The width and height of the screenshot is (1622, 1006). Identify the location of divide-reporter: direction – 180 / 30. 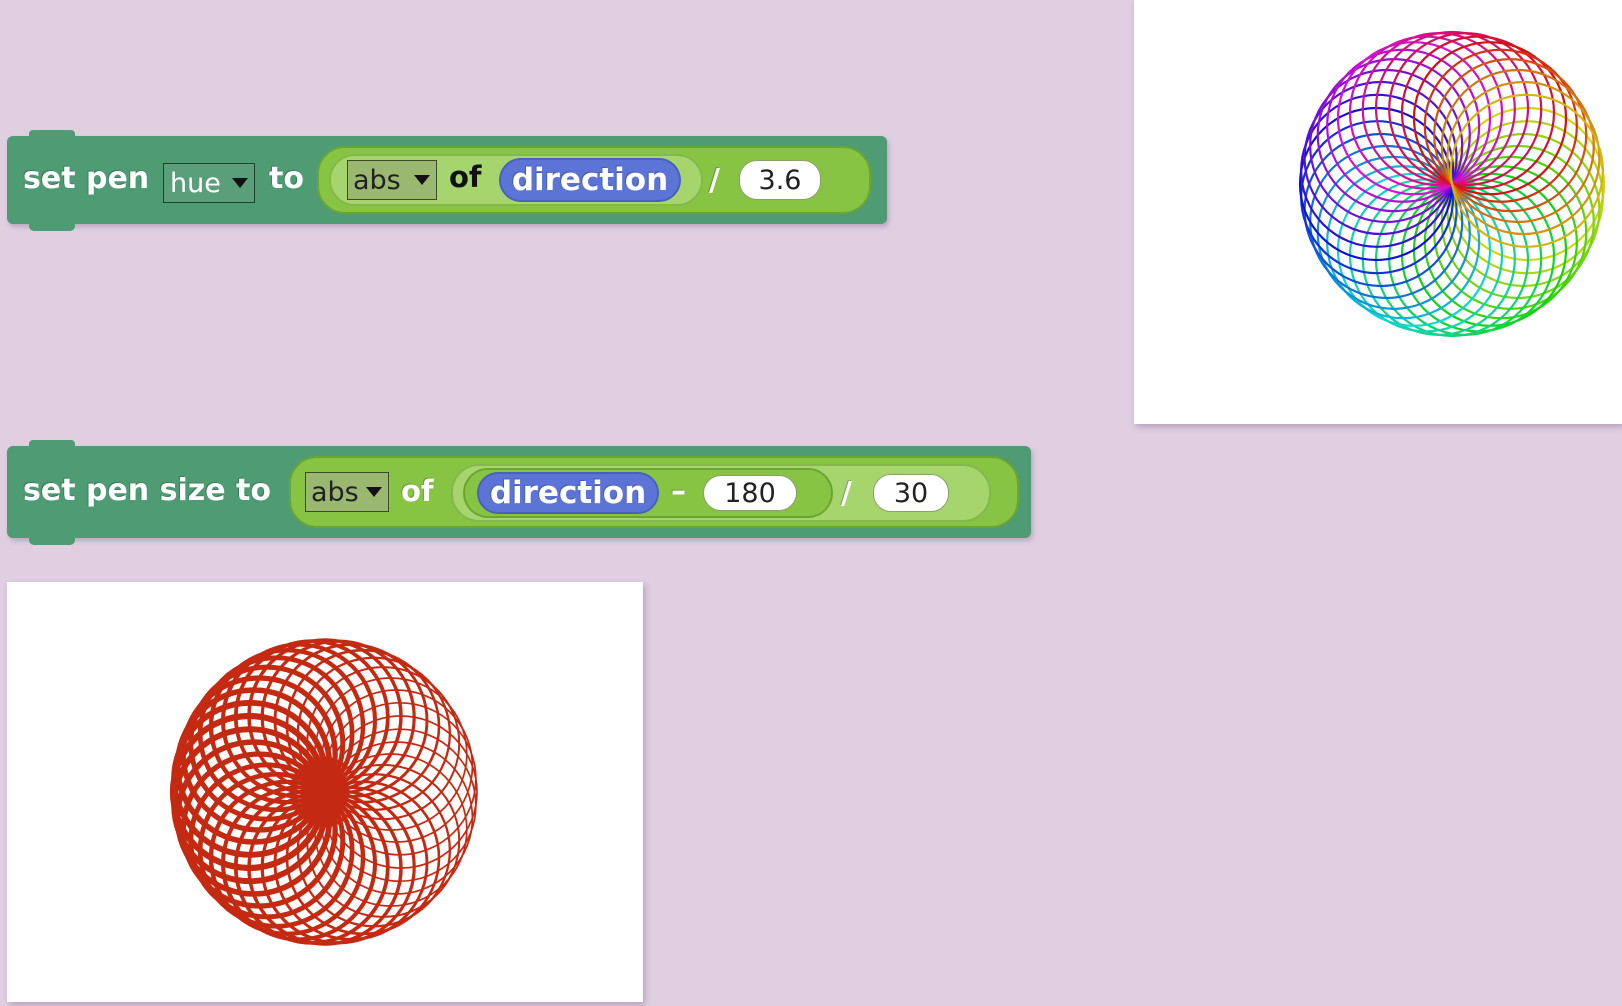
(721, 493).